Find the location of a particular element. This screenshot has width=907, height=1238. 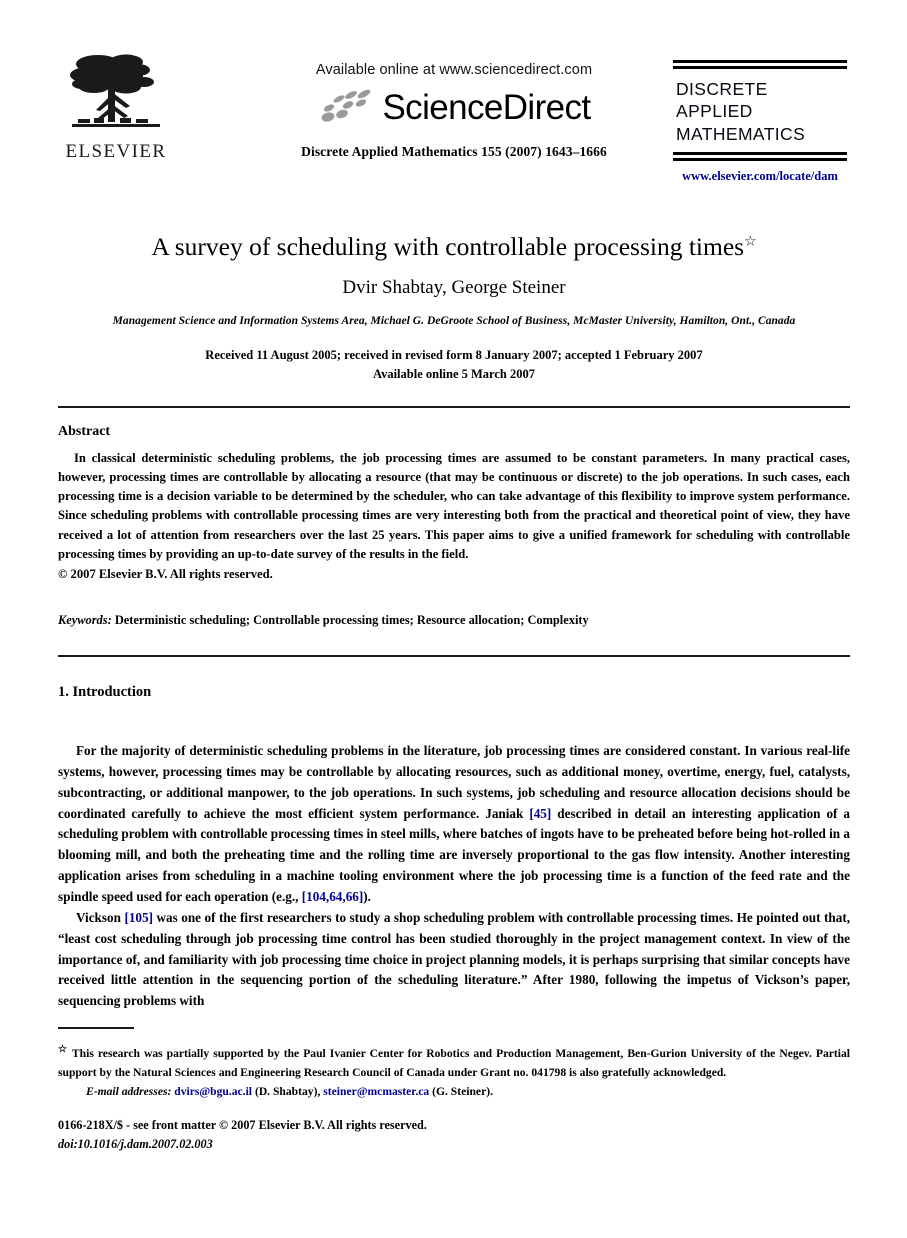

abstract-top-divider is located at coordinates (454, 407).